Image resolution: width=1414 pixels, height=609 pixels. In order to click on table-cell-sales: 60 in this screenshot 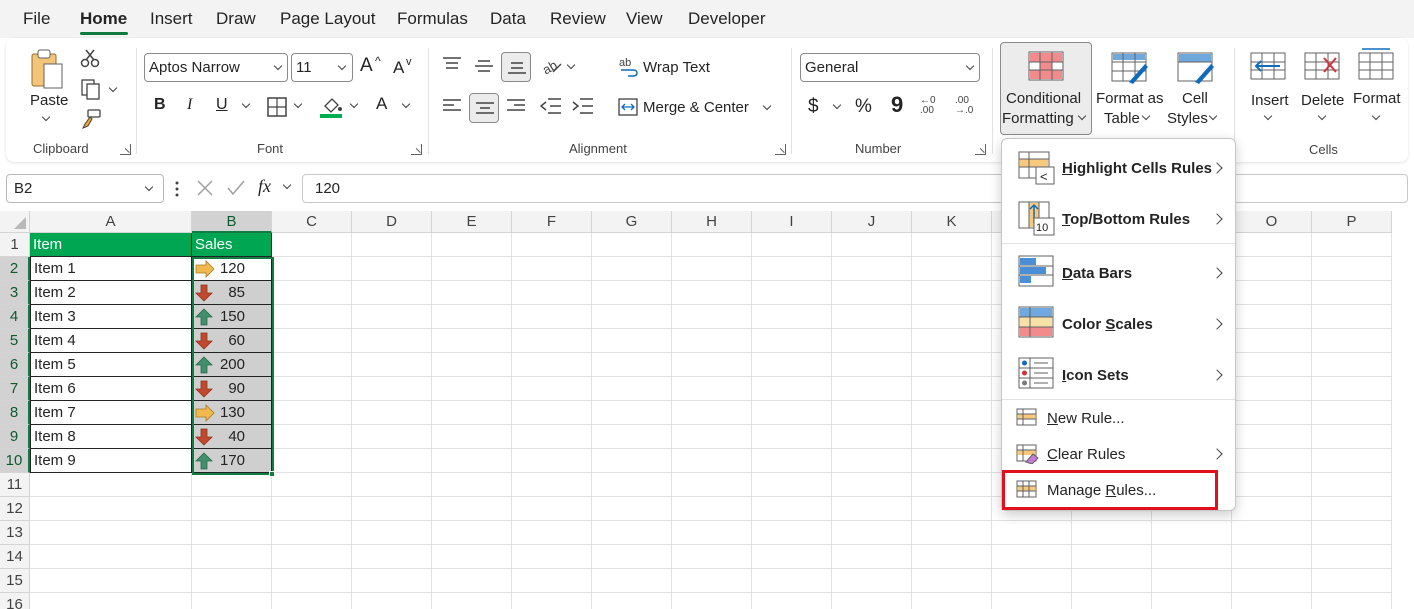, I will do `click(232, 341)`.